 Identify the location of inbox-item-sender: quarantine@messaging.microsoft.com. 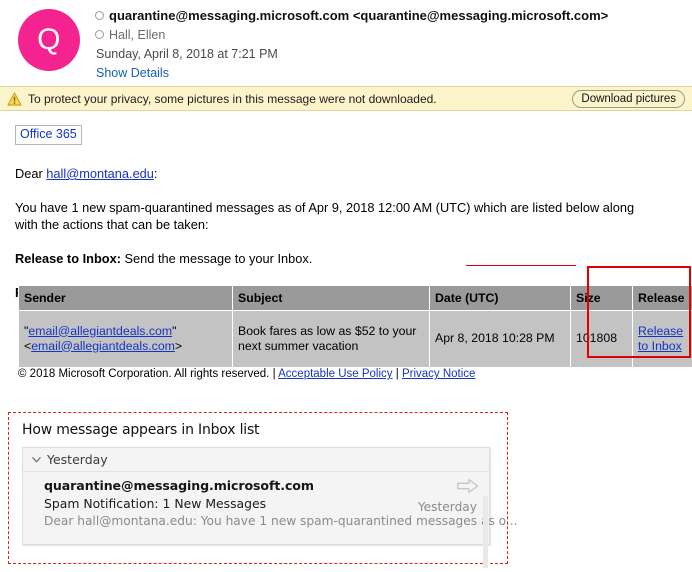
(179, 485).